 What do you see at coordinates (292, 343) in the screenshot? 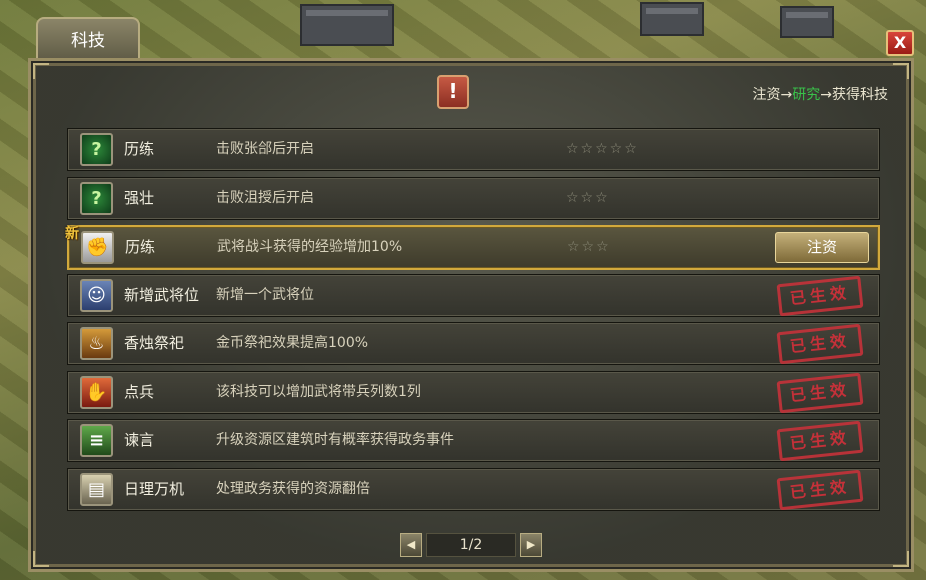
I see `tech-description: 金币祭祀效果提高100%` at bounding box center [292, 343].